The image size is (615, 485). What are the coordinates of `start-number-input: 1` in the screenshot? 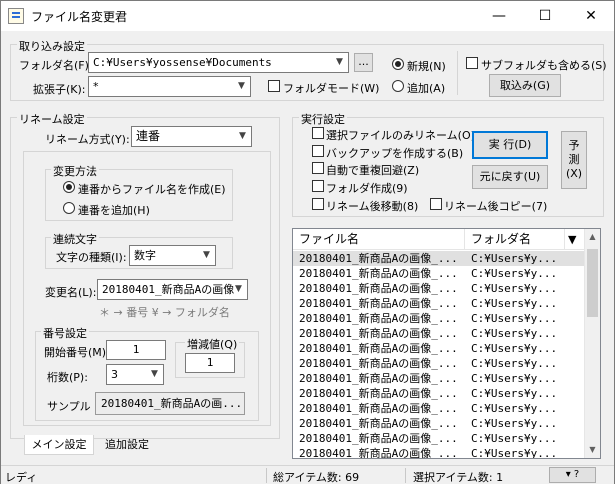 It's located at (136, 350).